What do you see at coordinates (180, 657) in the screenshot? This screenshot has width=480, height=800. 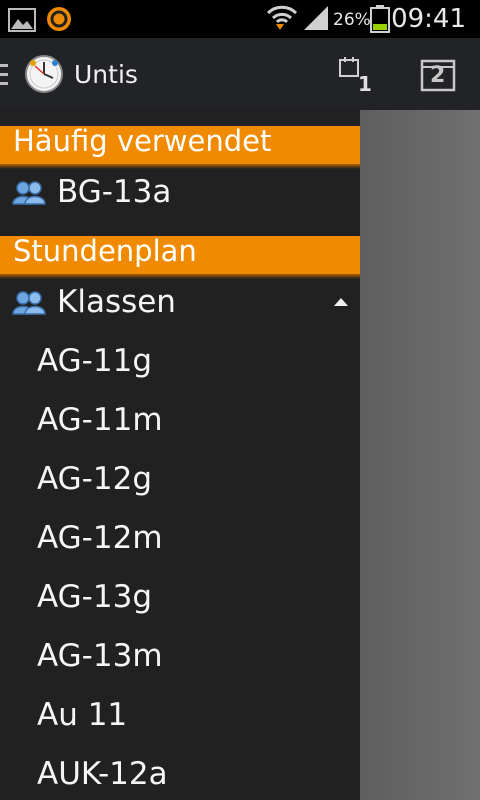 I see `class-item: AG-13m` at bounding box center [180, 657].